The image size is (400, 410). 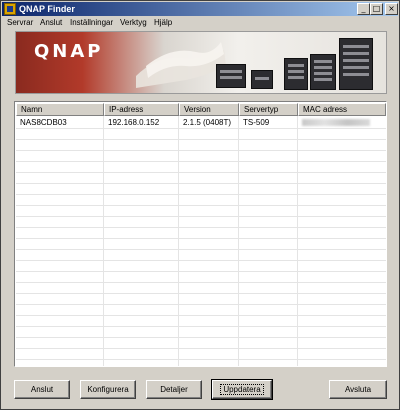 I want to click on menu-hjalp: Hjälp, so click(x=163, y=23).